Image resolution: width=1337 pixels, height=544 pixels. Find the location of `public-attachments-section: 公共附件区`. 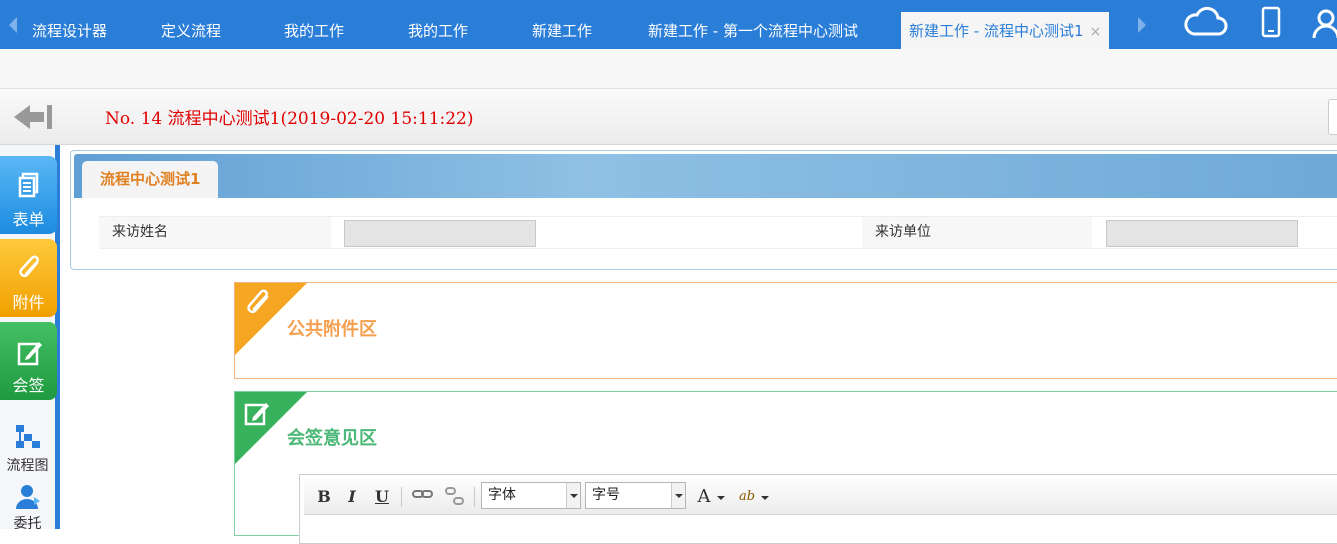

public-attachments-section: 公共附件区 is located at coordinates (785, 330).